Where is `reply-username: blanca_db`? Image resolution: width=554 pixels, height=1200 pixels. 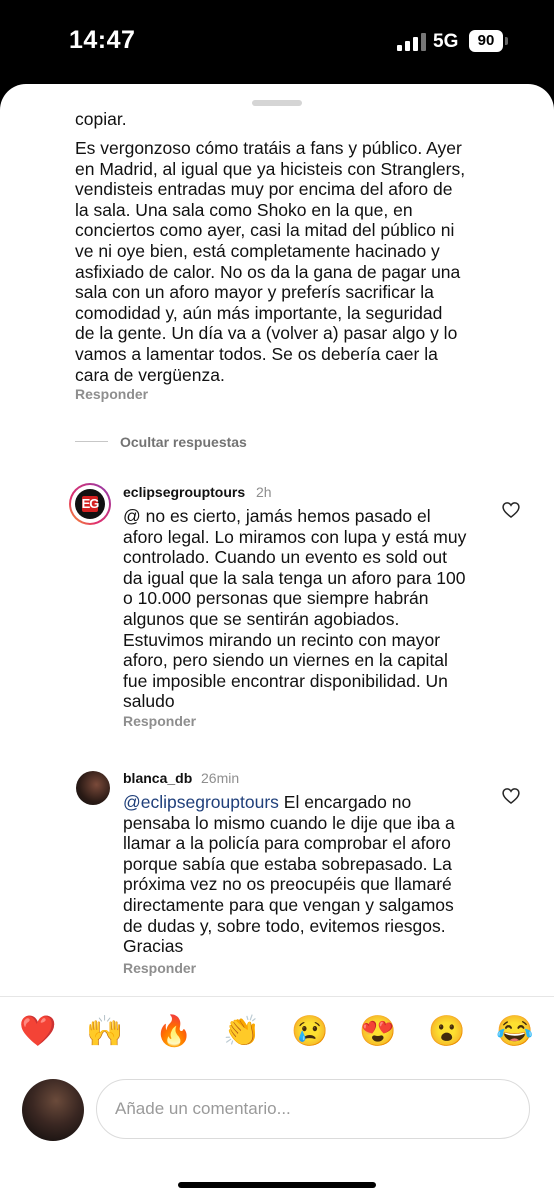
reply-username: blanca_db is located at coordinates (157, 778).